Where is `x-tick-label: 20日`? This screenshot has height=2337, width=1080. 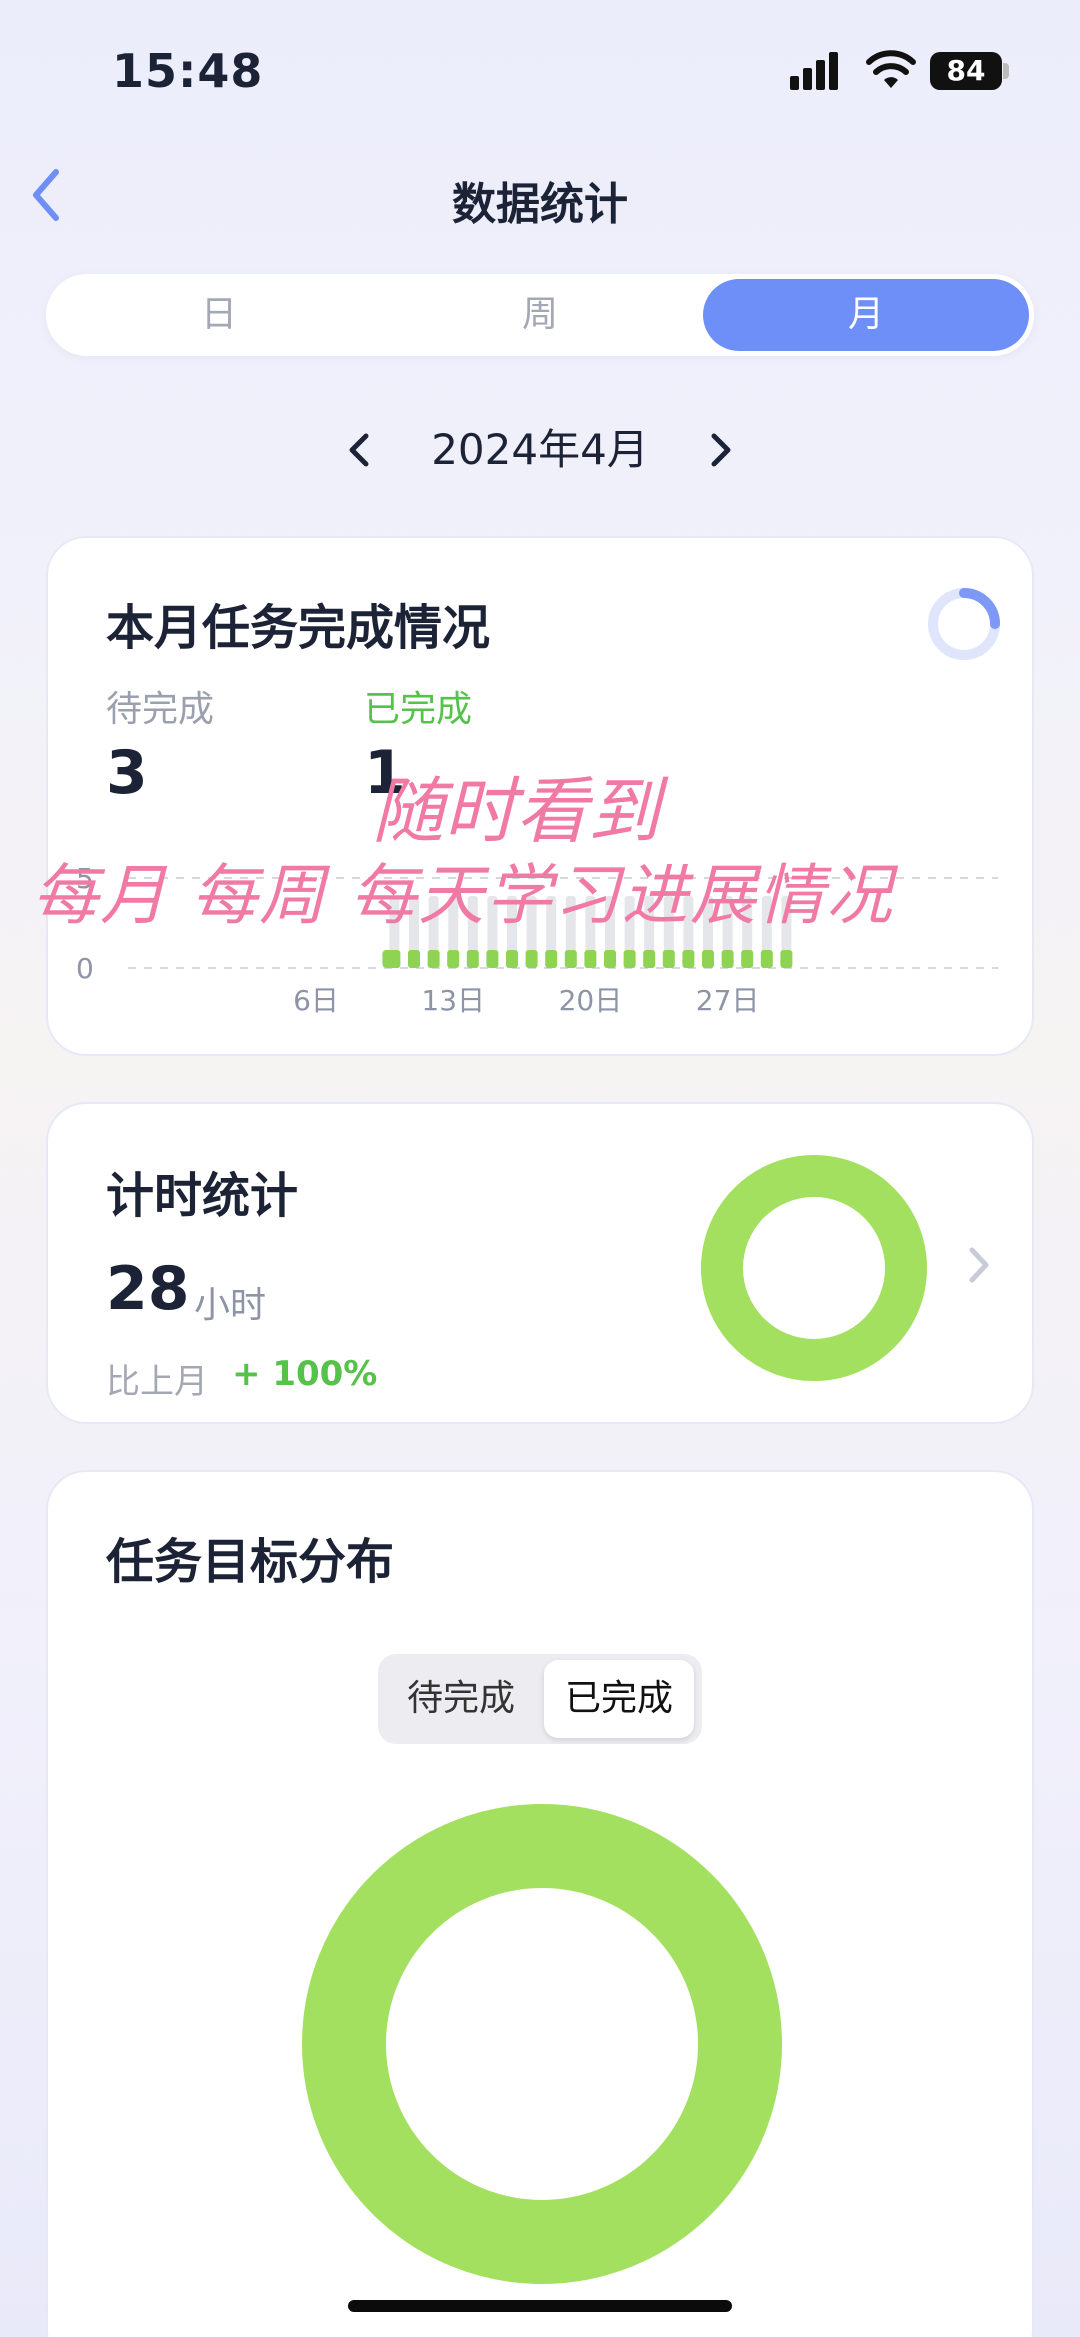 x-tick-label: 20日 is located at coordinates (591, 1000).